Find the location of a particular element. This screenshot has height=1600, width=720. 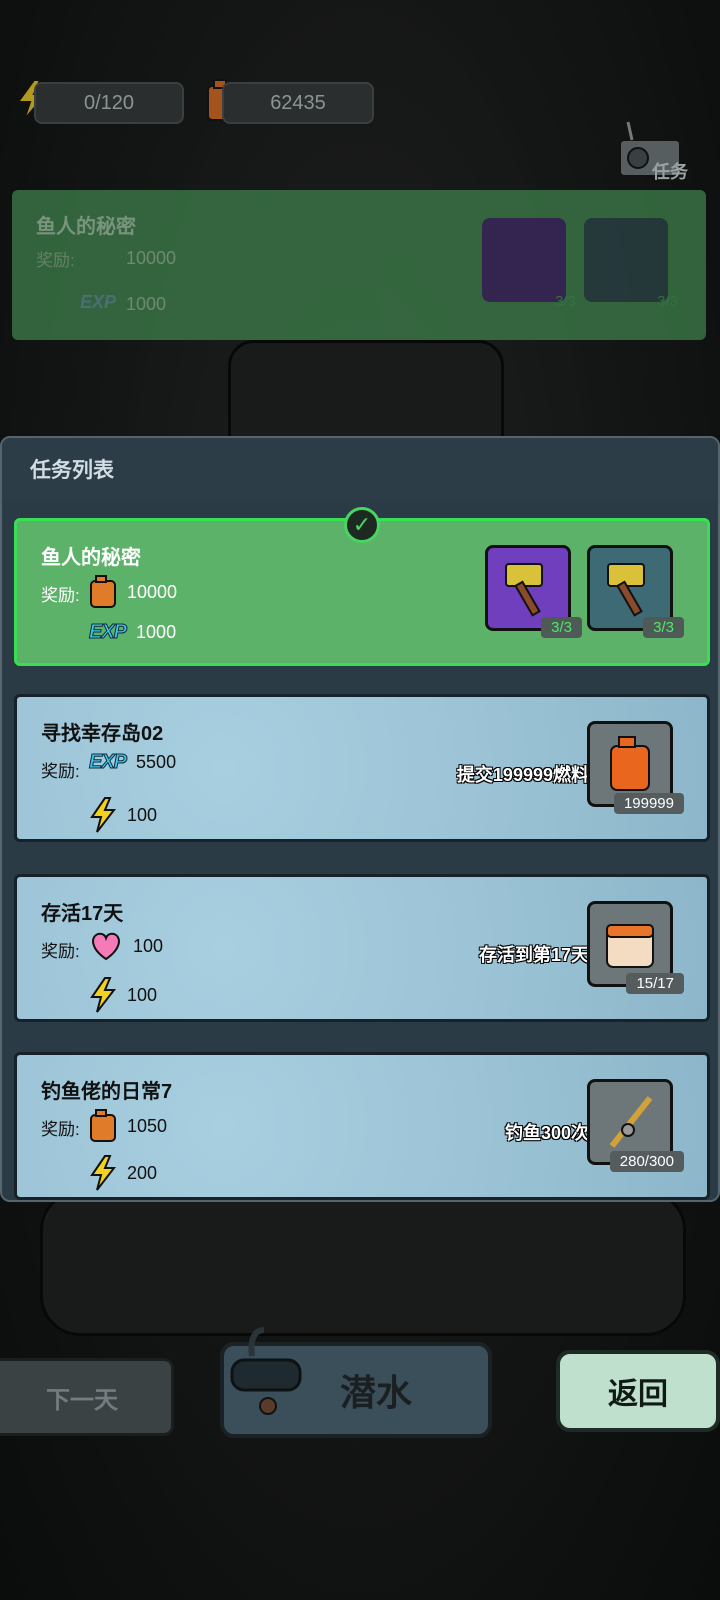

reward-exp: EXP 1000 is located at coordinates (132, 632).